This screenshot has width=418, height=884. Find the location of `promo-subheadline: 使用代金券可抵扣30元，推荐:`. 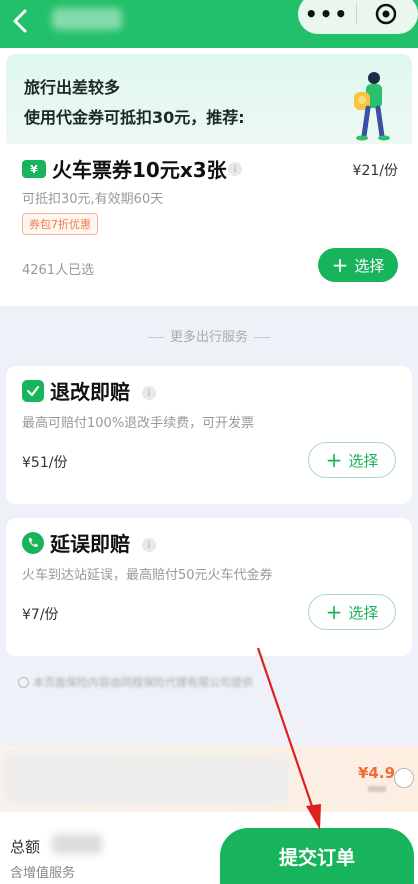

promo-subheadline: 使用代金券可抵扣30元，推荐: is located at coordinates (134, 117).